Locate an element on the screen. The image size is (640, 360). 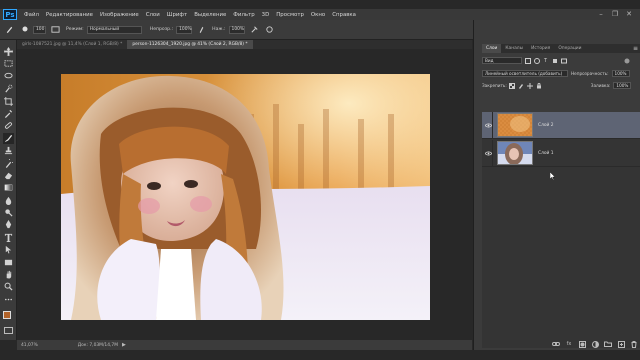
rectangle-tool-icon is located at coordinates (8, 262).